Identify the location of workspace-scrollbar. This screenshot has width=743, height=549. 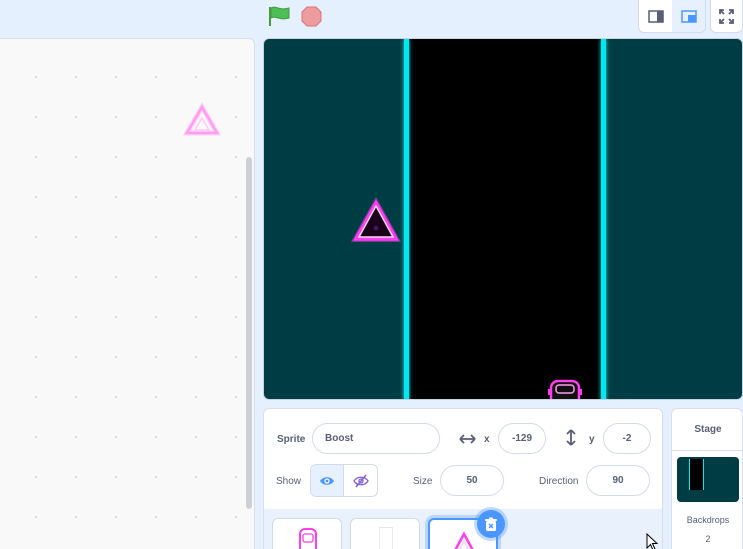
(249, 333).